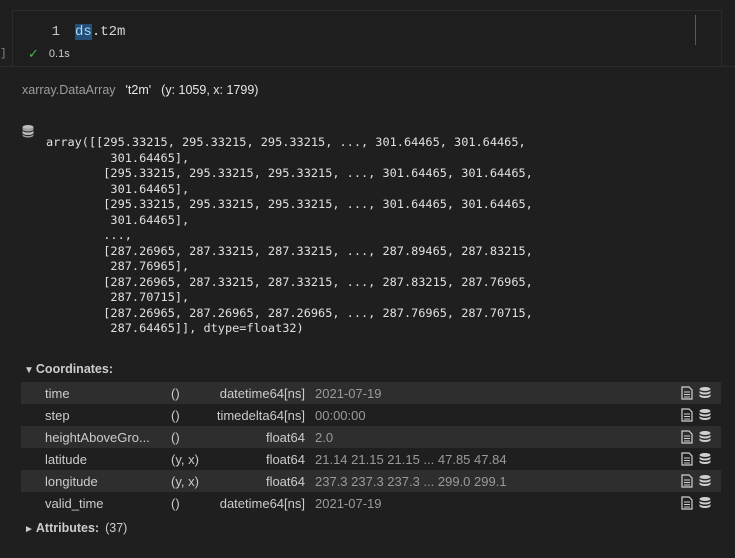  Describe the element at coordinates (57, 393) in the screenshot. I see `coord-name: time` at that location.